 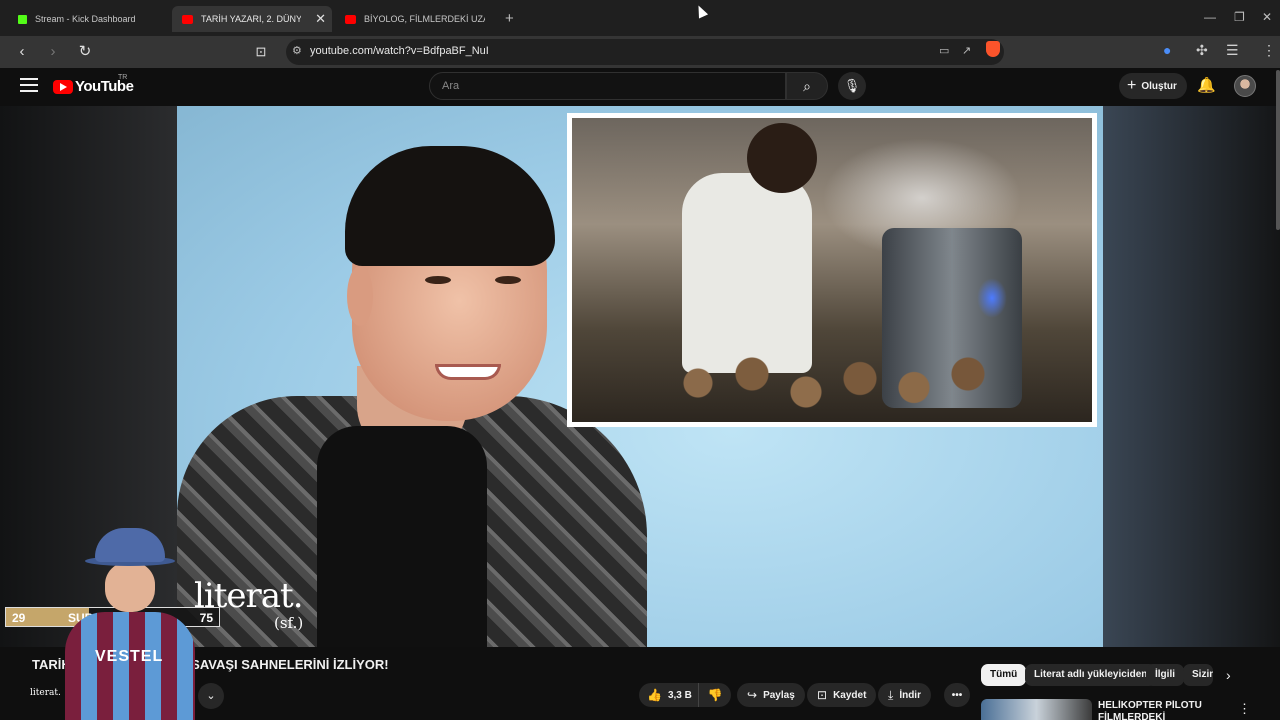 What do you see at coordinates (93, 84) in the screenshot?
I see `youtube-logo: YouTube TR` at bounding box center [93, 84].